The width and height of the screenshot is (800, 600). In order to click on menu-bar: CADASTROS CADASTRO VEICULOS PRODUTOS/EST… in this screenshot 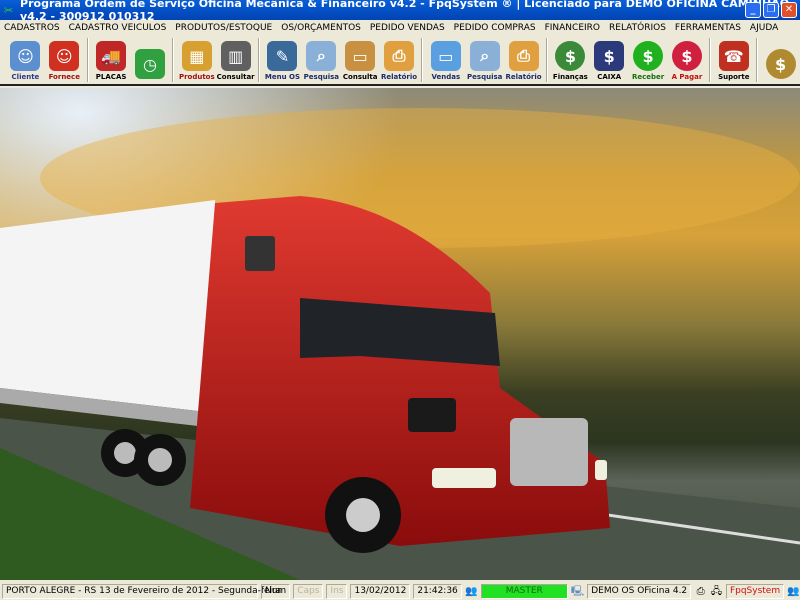, I will do `click(400, 28)`.